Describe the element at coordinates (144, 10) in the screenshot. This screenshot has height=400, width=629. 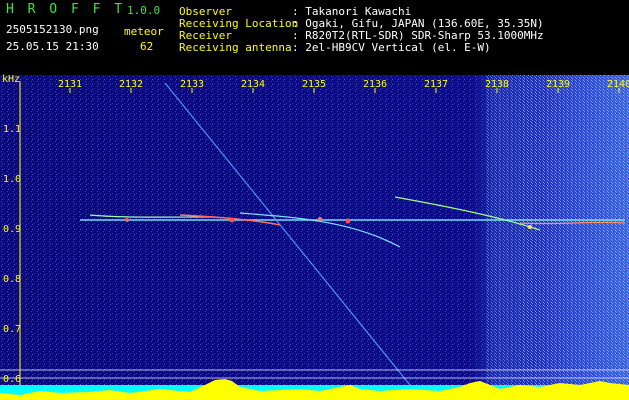
I see `app-version: 1.0.0` at that location.